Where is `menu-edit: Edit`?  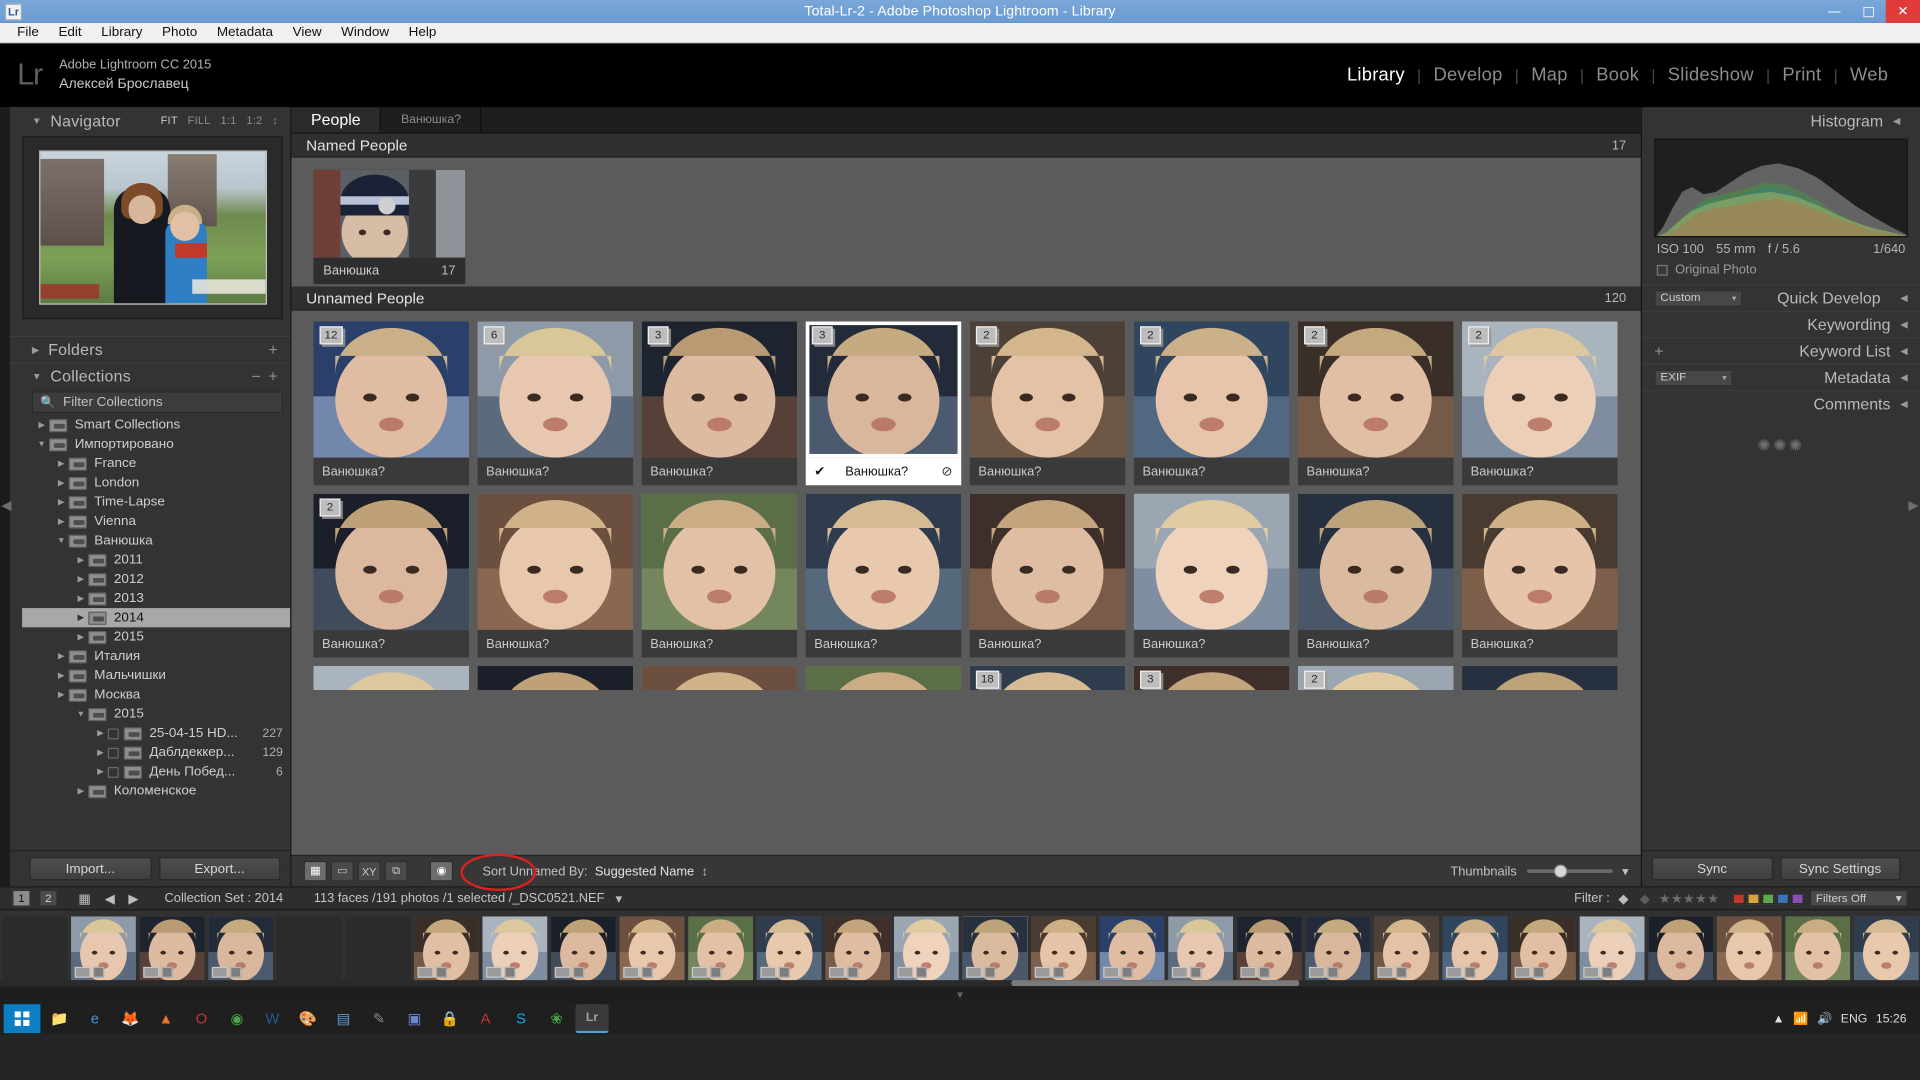
menu-edit: Edit is located at coordinates (70, 32).